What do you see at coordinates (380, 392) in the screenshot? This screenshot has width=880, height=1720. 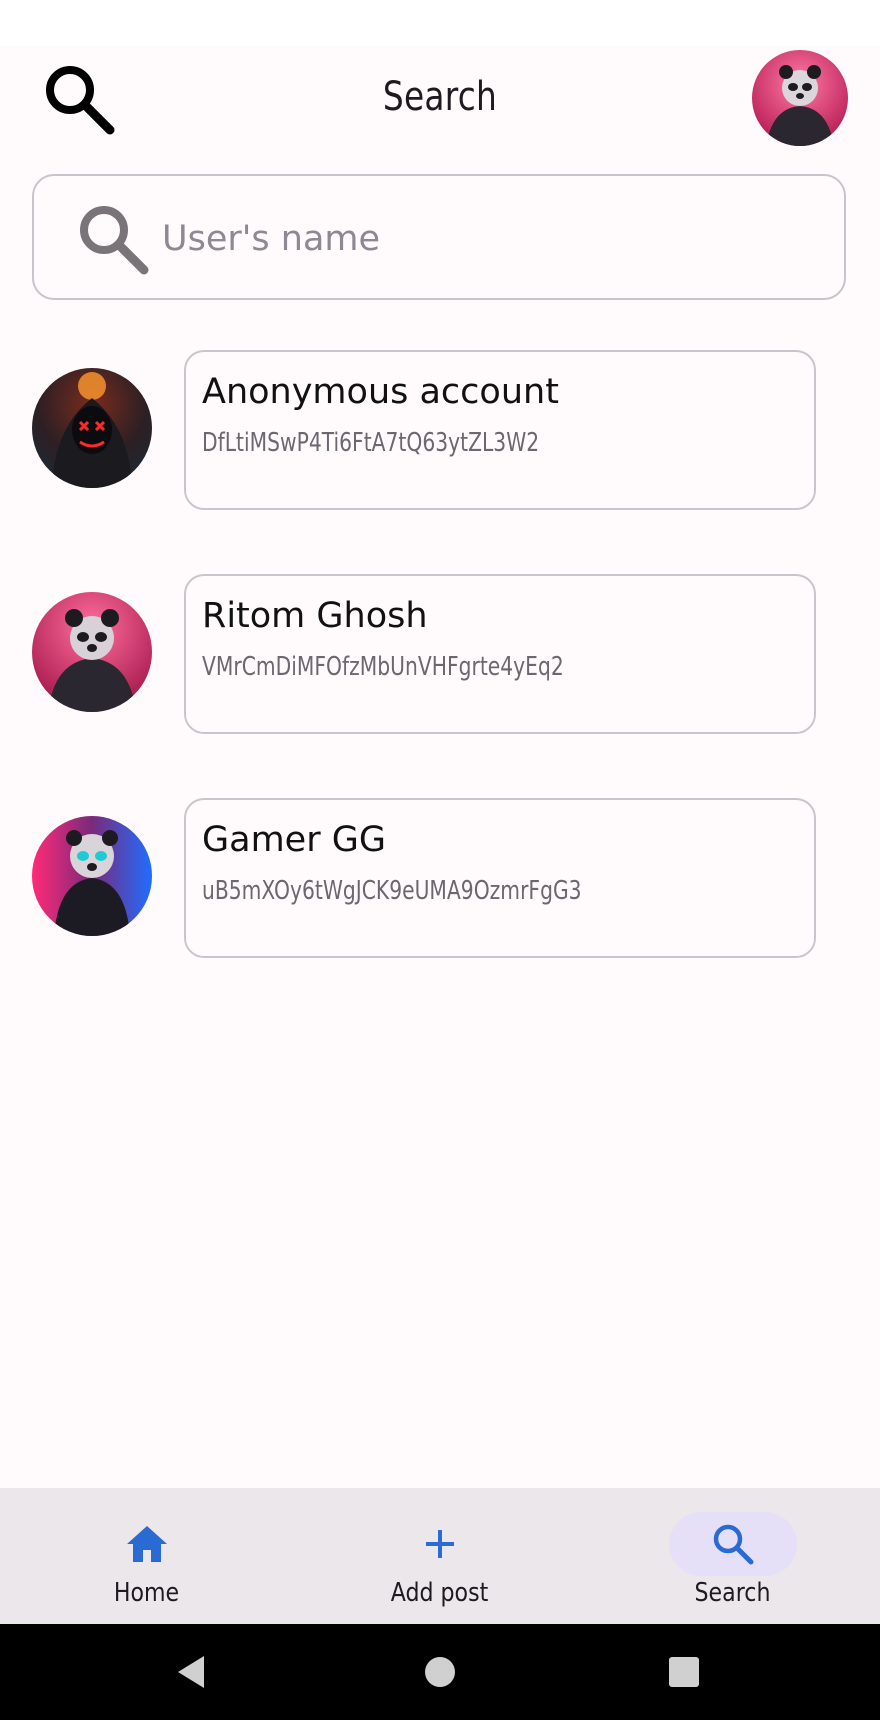 I see `user-name: Anonymous account` at bounding box center [380, 392].